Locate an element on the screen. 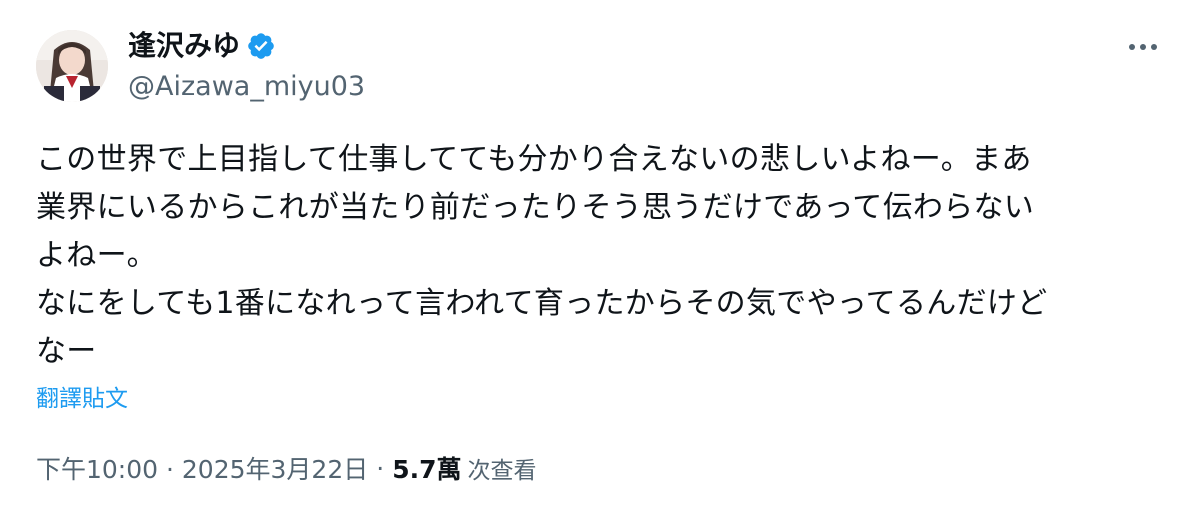 The width and height of the screenshot is (1192, 516). verified-badge-icon is located at coordinates (261, 46).